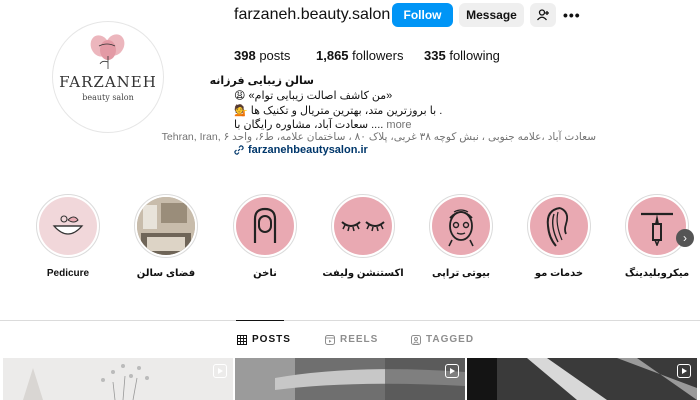 The width and height of the screenshot is (700, 400). What do you see at coordinates (242, 339) in the screenshot?
I see `grid-icon` at bounding box center [242, 339].